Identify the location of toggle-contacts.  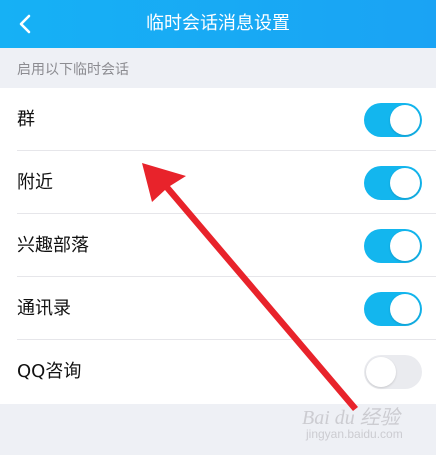
(393, 309).